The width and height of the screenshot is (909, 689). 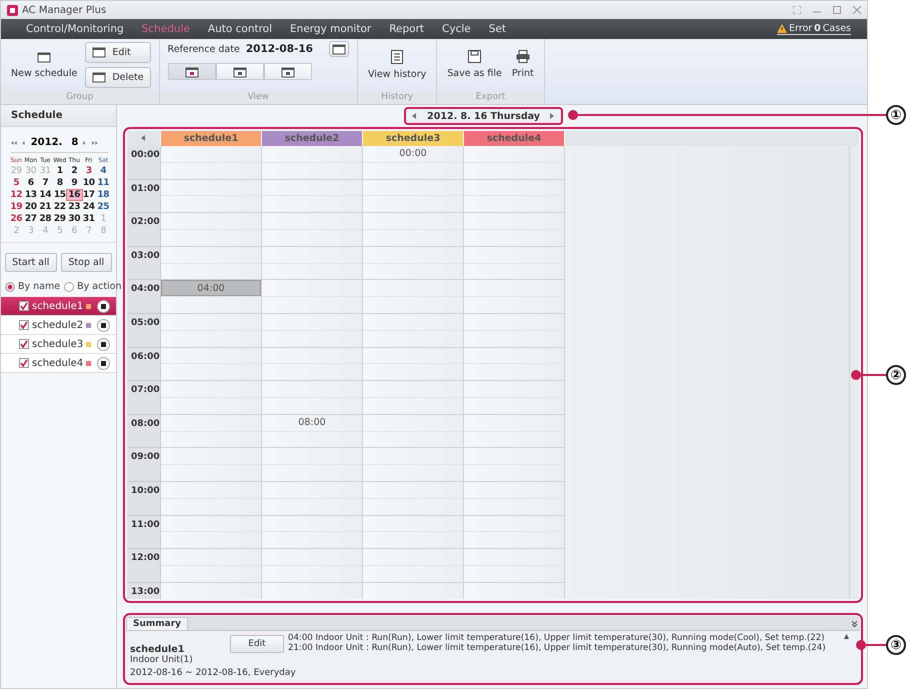 I want to click on time-label: 05:00, so click(x=143, y=331).